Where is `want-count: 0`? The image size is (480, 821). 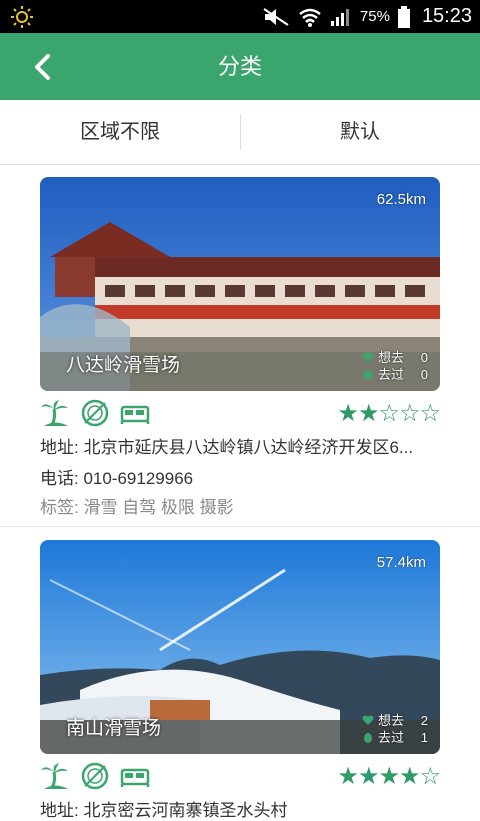
want-count: 0 is located at coordinates (424, 357).